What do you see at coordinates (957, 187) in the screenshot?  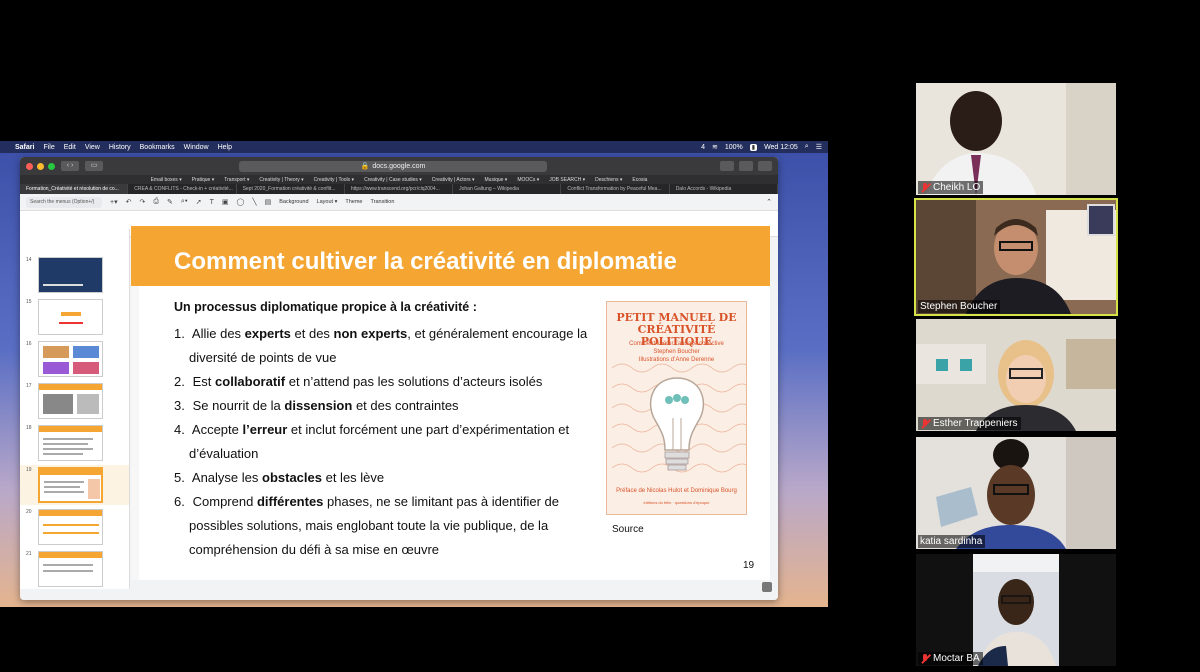 I see `participant-name: Cheikh LO` at bounding box center [957, 187].